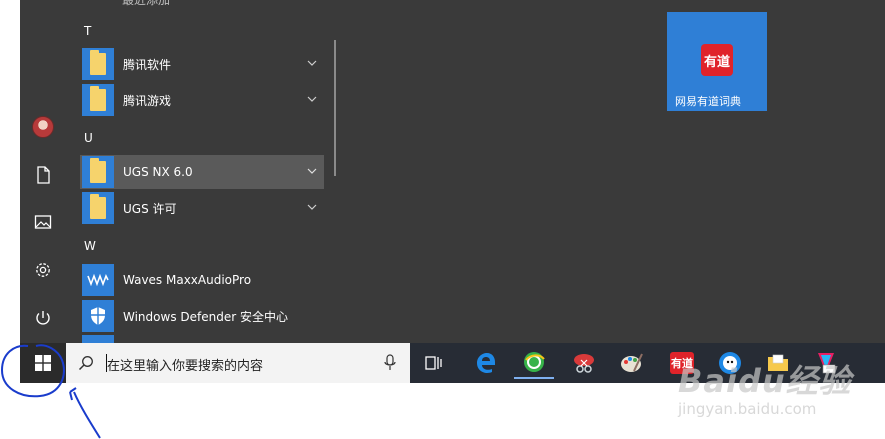 This screenshot has height=439, width=885. I want to click on waves-icon, so click(98, 280).